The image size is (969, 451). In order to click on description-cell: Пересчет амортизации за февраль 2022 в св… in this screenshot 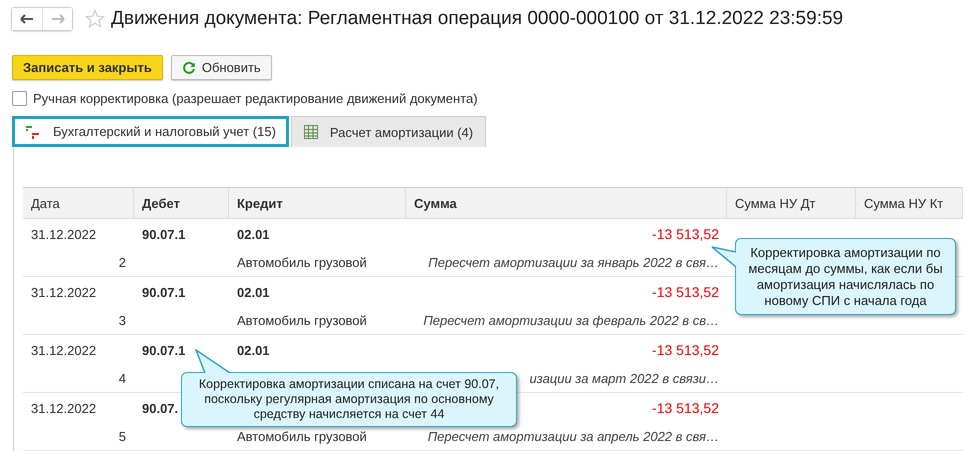, I will do `click(571, 320)`.